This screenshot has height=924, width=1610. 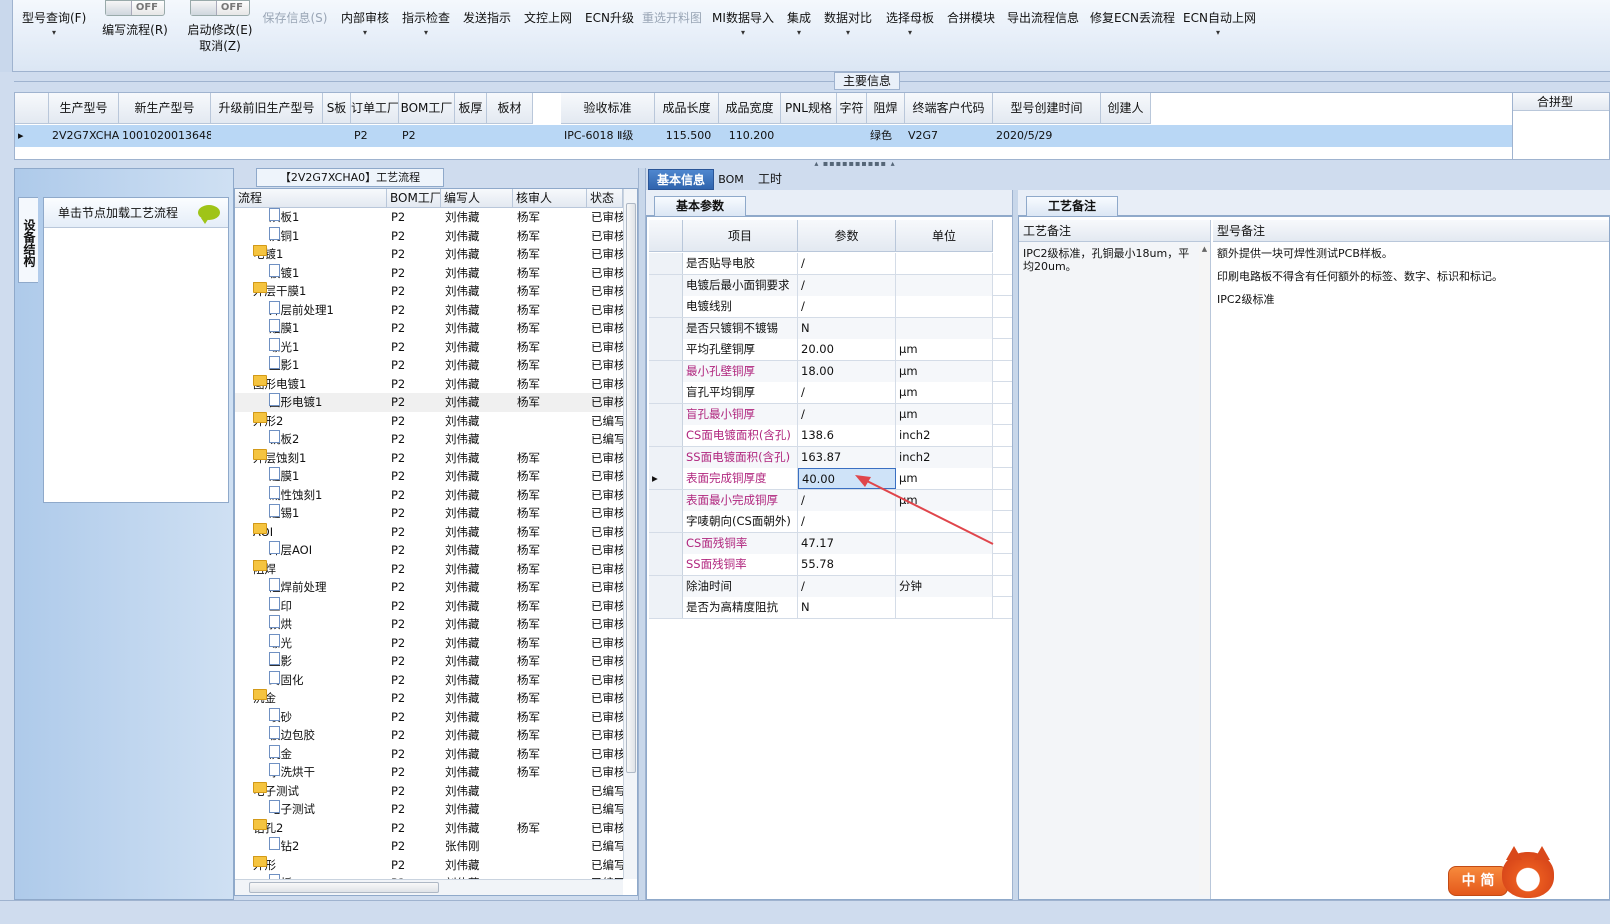 I want to click on tree-horizontal-scrollbar, so click(x=429, y=887).